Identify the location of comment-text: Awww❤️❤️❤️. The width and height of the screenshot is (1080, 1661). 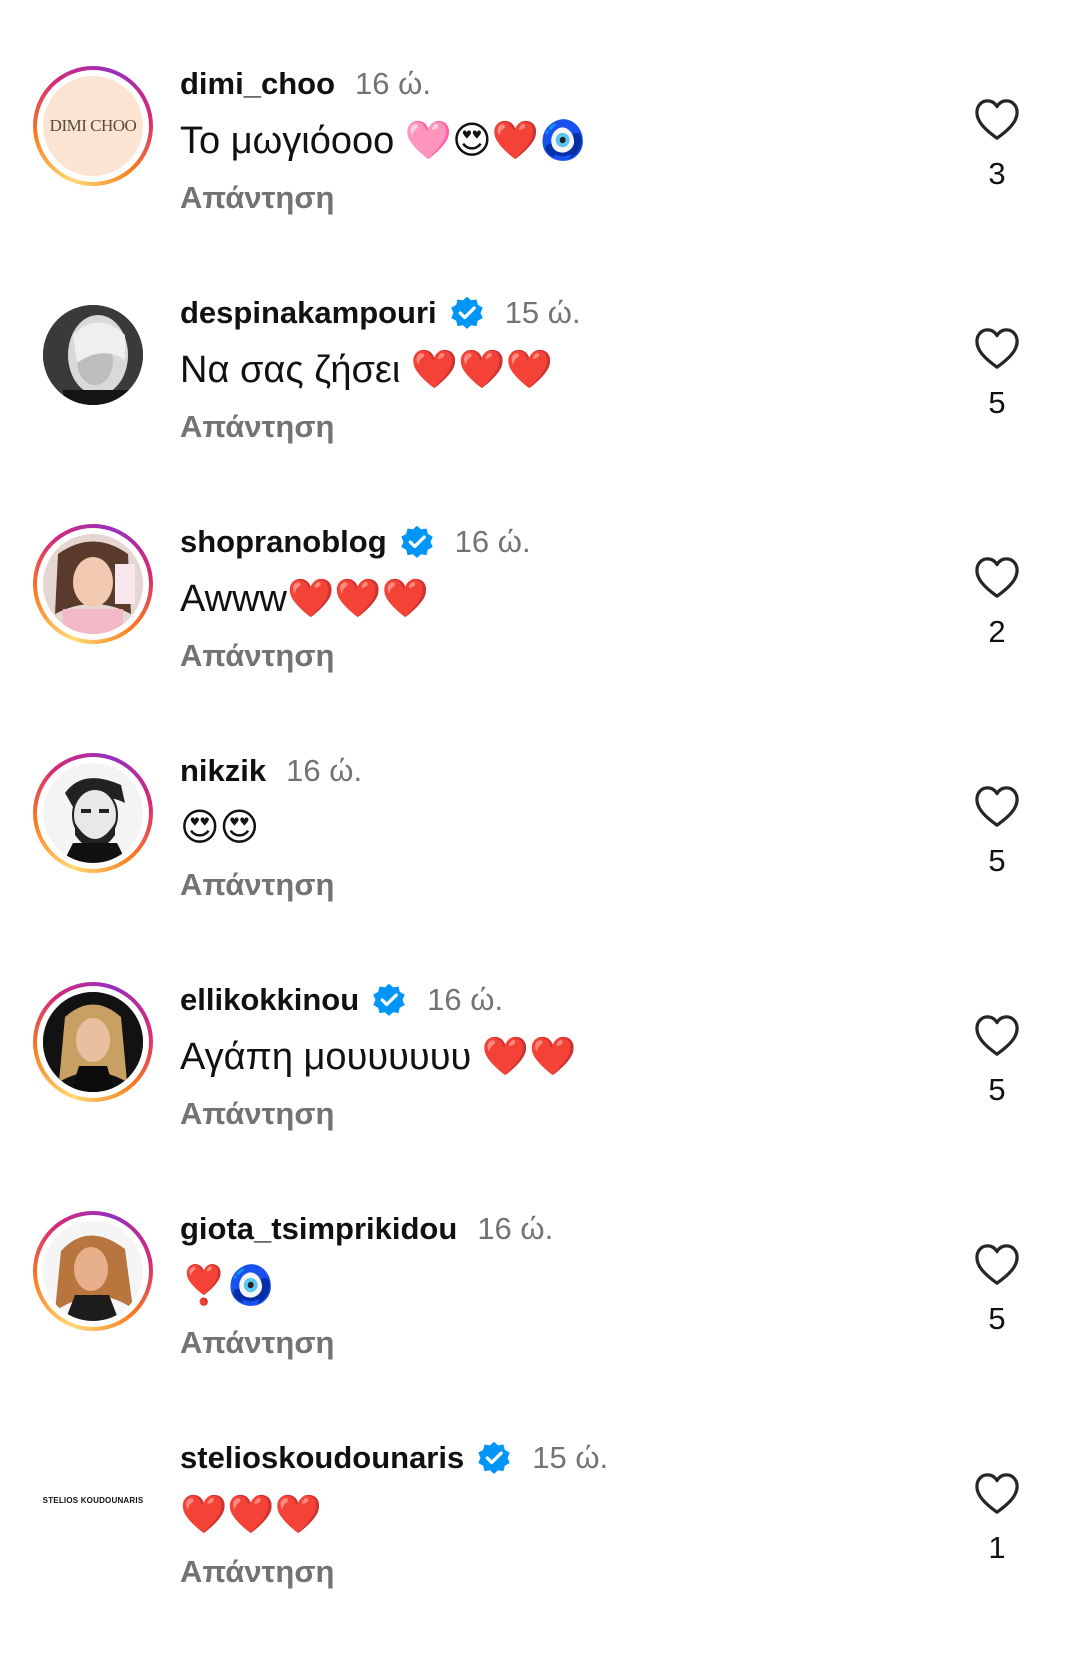
(304, 599).